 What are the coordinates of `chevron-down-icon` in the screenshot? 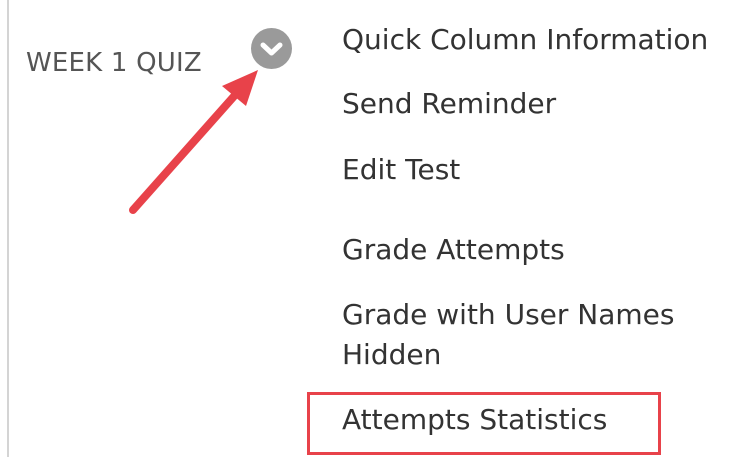 It's located at (271, 49).